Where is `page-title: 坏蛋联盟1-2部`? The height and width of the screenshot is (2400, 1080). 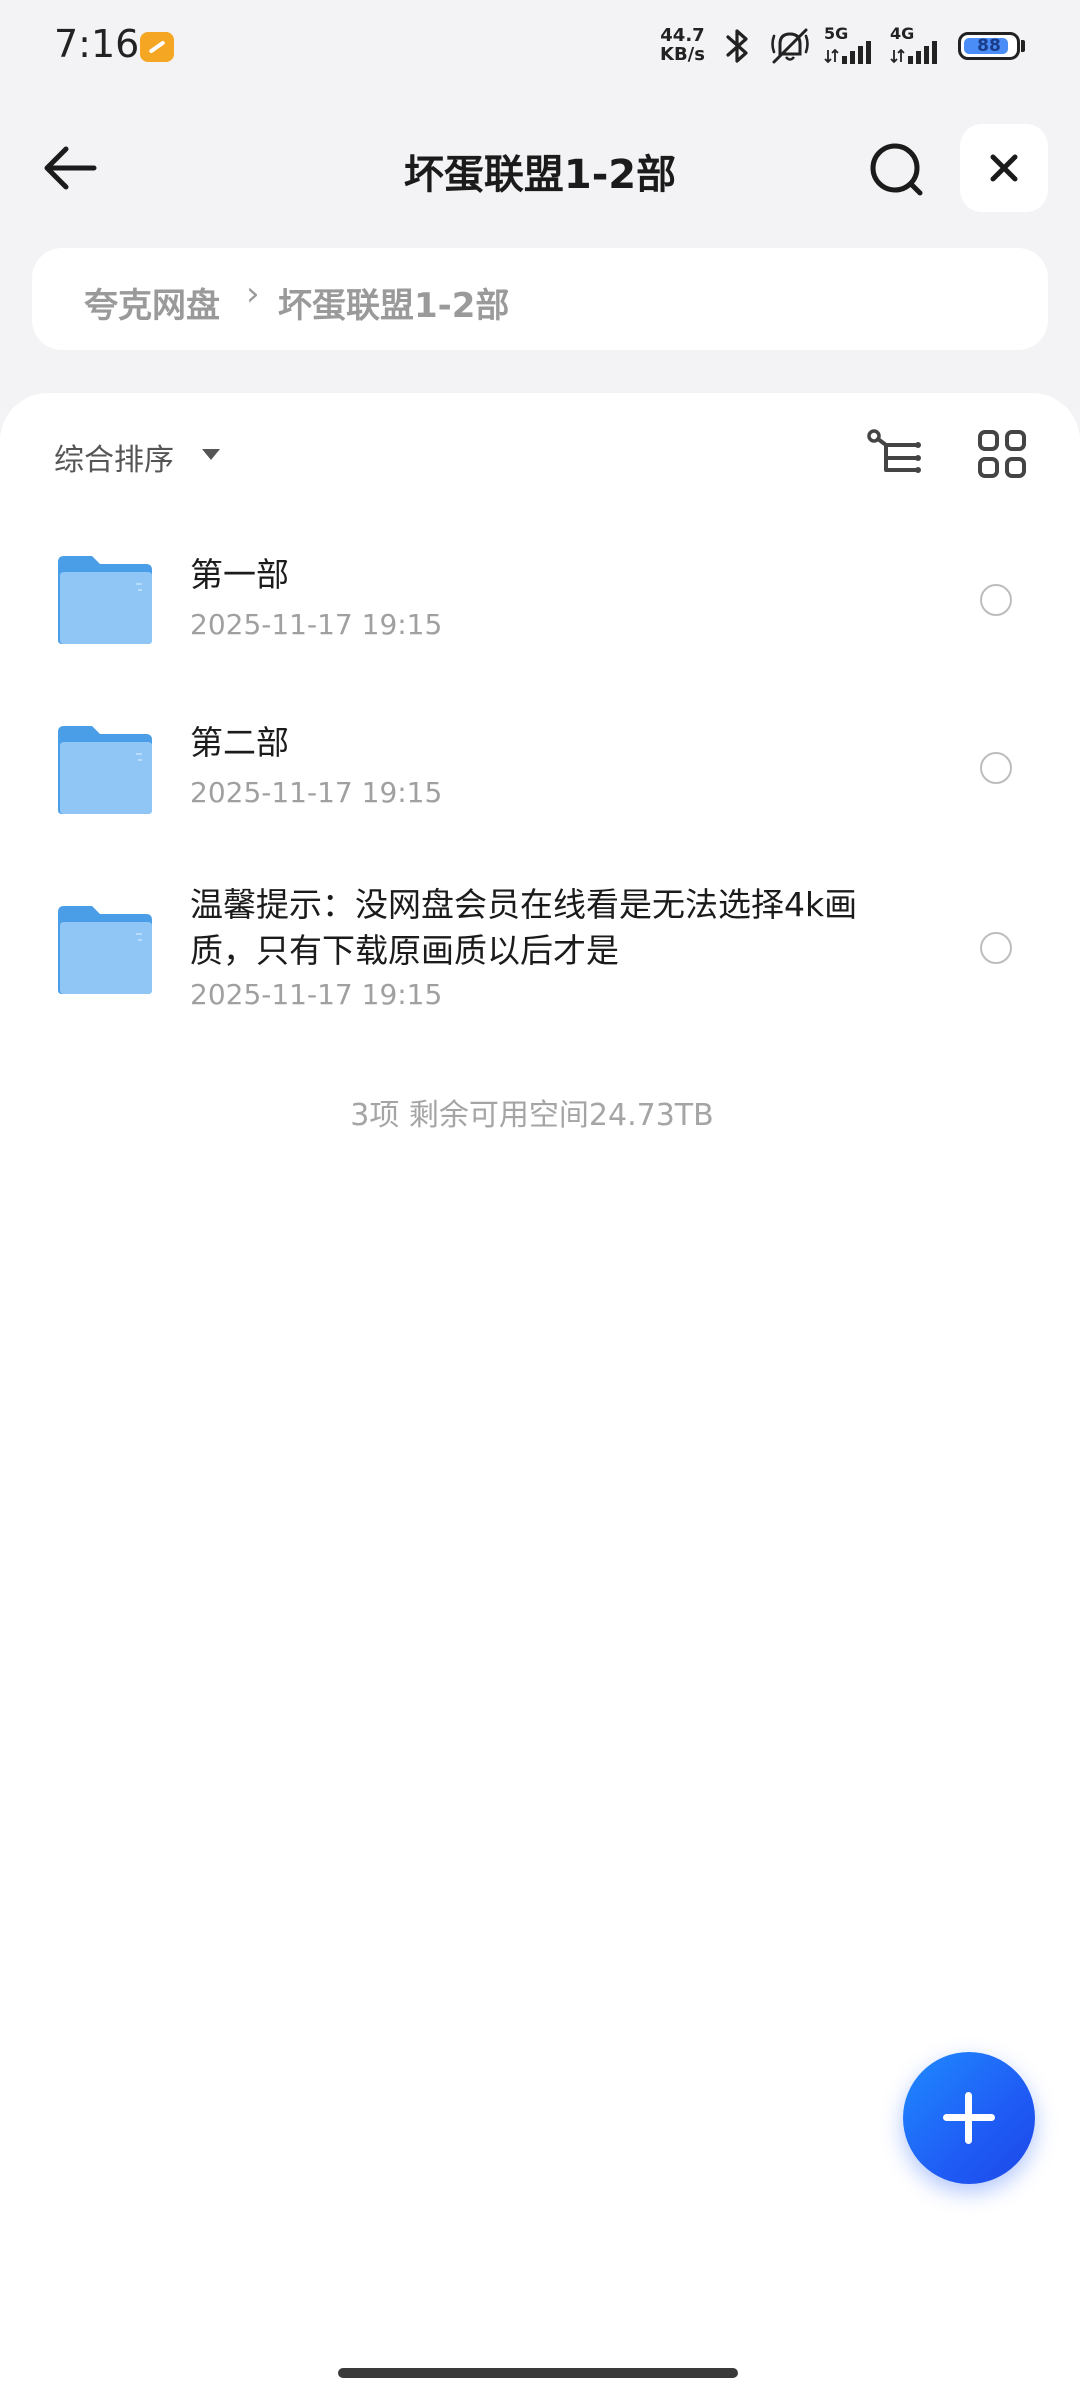
page-title: 坏蛋联盟1-2部 is located at coordinates (540, 175).